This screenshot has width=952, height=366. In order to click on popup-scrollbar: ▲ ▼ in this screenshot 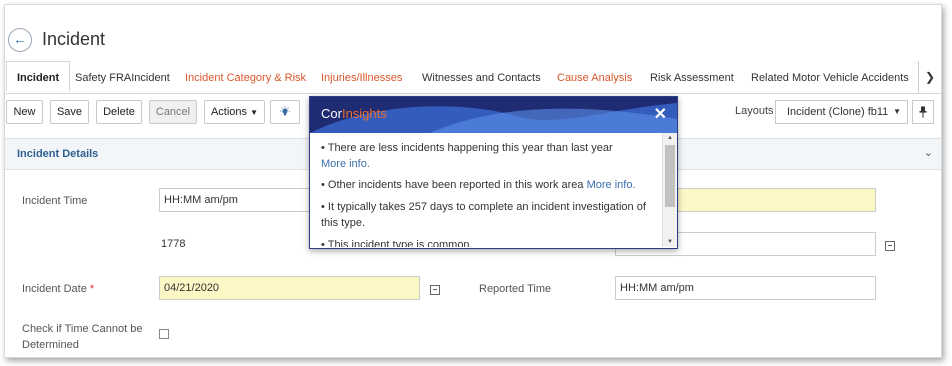, I will do `click(669, 190)`.